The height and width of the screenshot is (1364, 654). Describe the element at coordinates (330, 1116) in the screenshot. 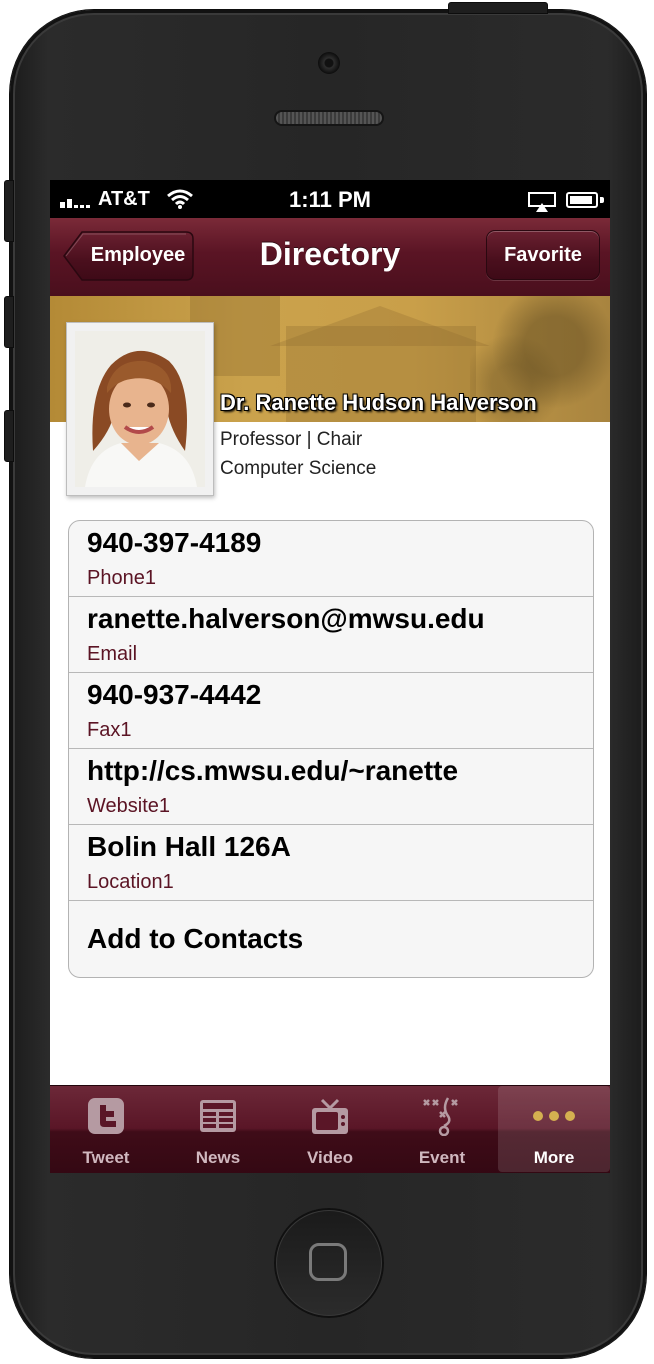

I see `tv-icon` at that location.